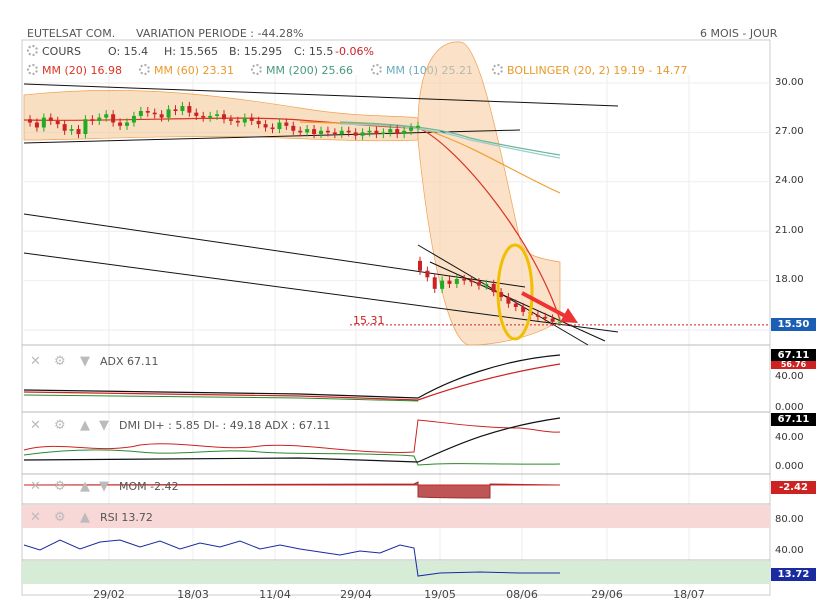 This screenshot has height=609, width=830. Describe the element at coordinates (275, 594) in the screenshot. I see `x-tick-2: 11/04` at that location.